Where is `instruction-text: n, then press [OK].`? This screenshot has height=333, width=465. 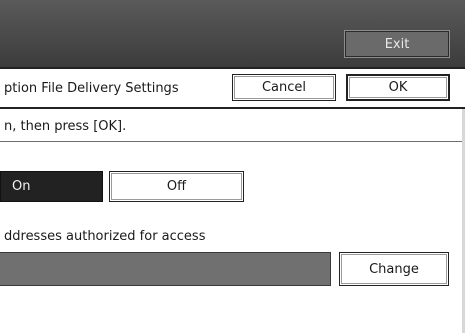
instruction-text: n, then press [OK]. is located at coordinates (65, 126).